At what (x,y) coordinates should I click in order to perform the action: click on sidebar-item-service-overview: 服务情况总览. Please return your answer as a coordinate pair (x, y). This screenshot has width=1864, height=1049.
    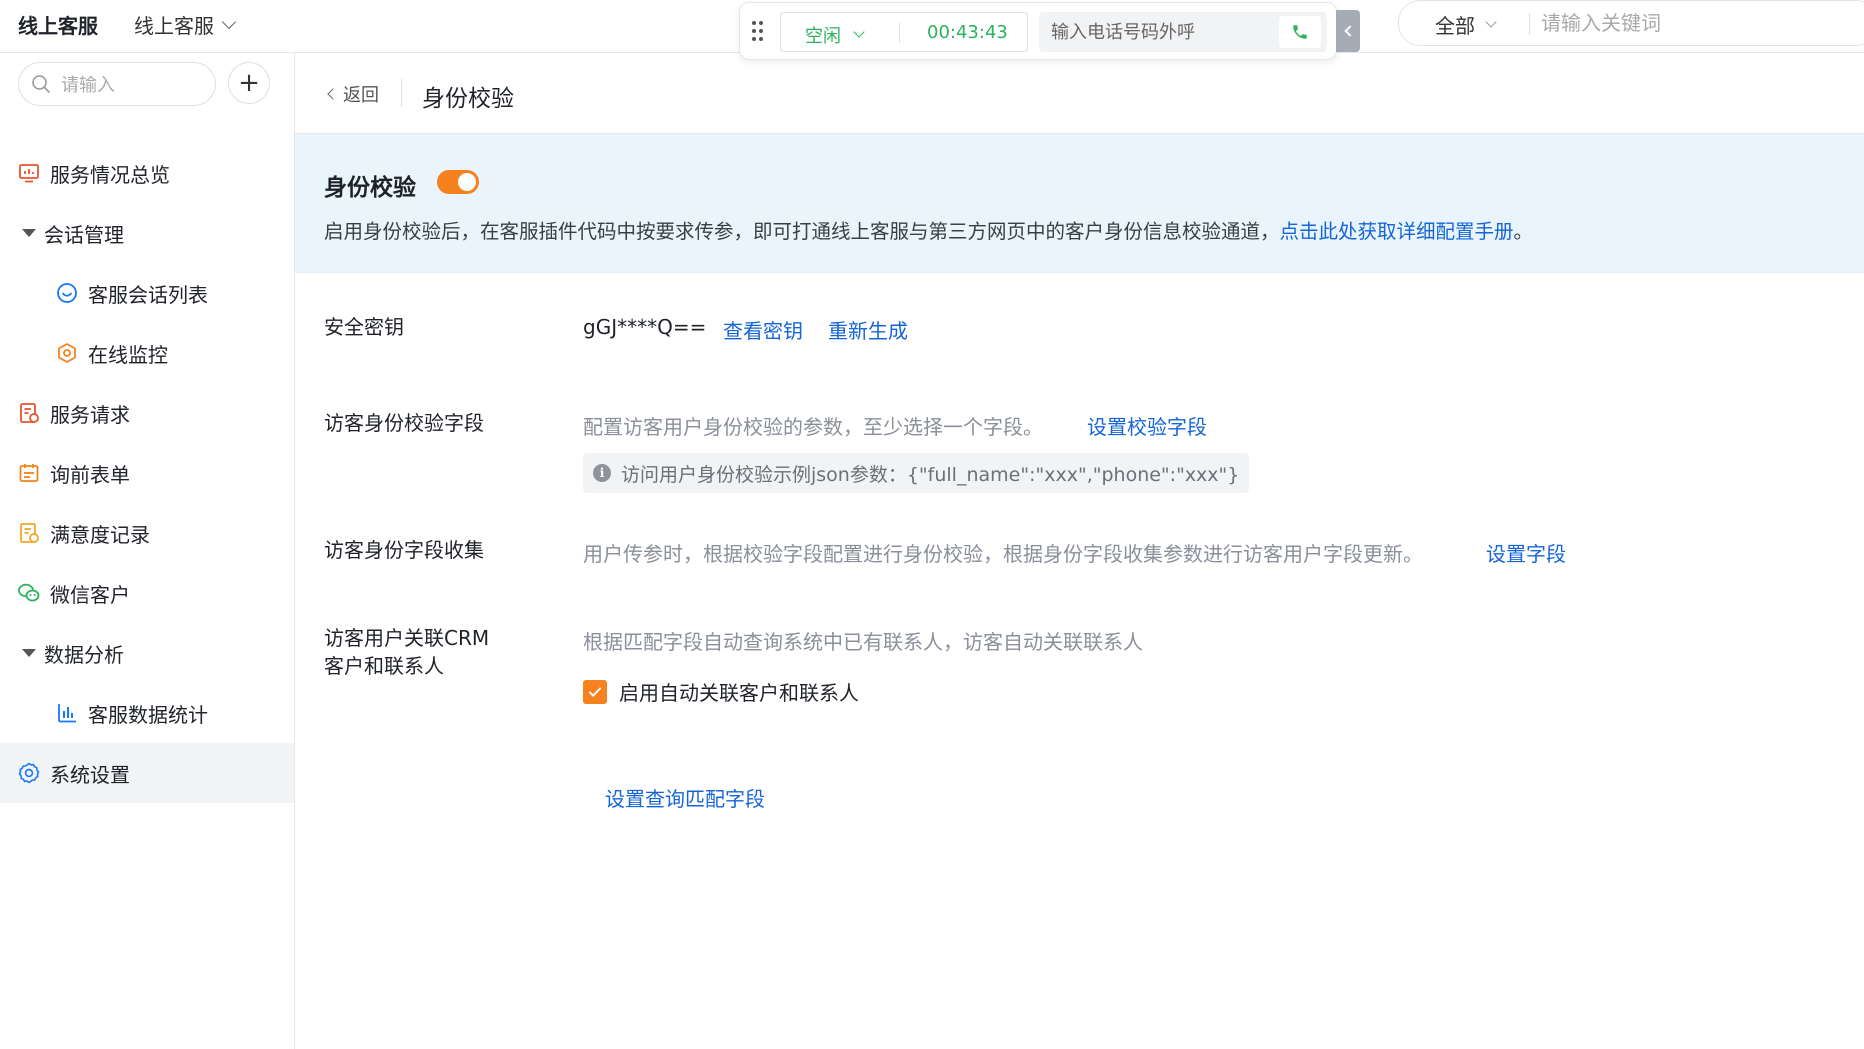
    Looking at the image, I should click on (147, 173).